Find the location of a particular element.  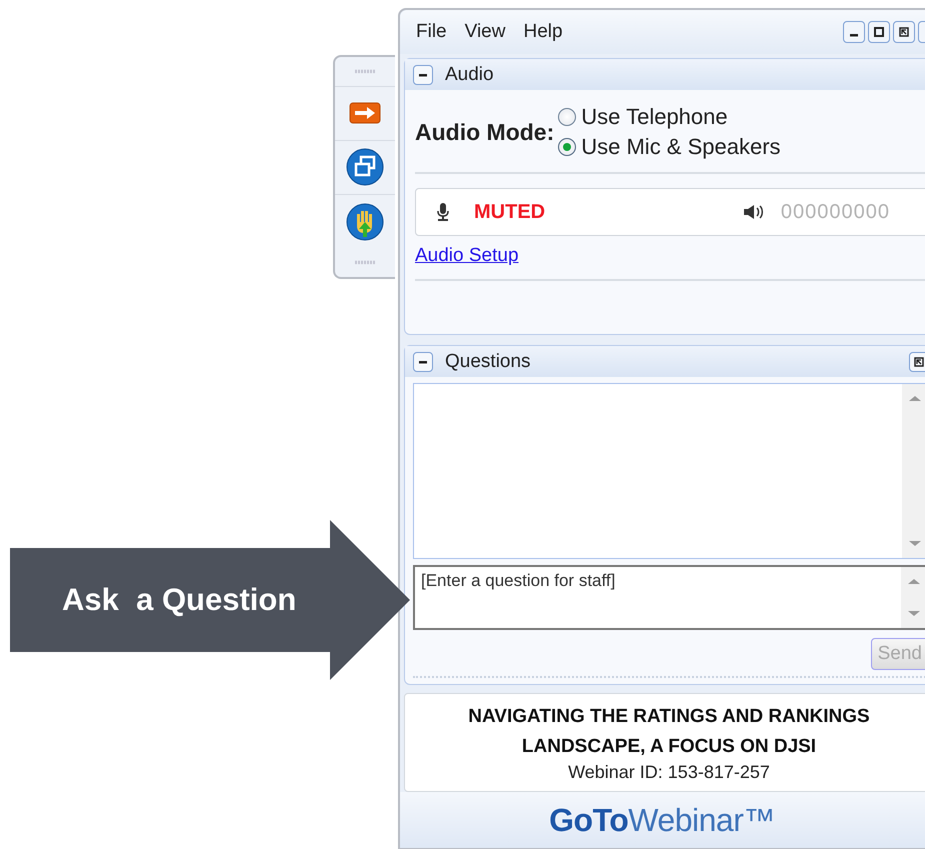

webinar-id: Webinar ID: 153-817-257 is located at coordinates (669, 772).